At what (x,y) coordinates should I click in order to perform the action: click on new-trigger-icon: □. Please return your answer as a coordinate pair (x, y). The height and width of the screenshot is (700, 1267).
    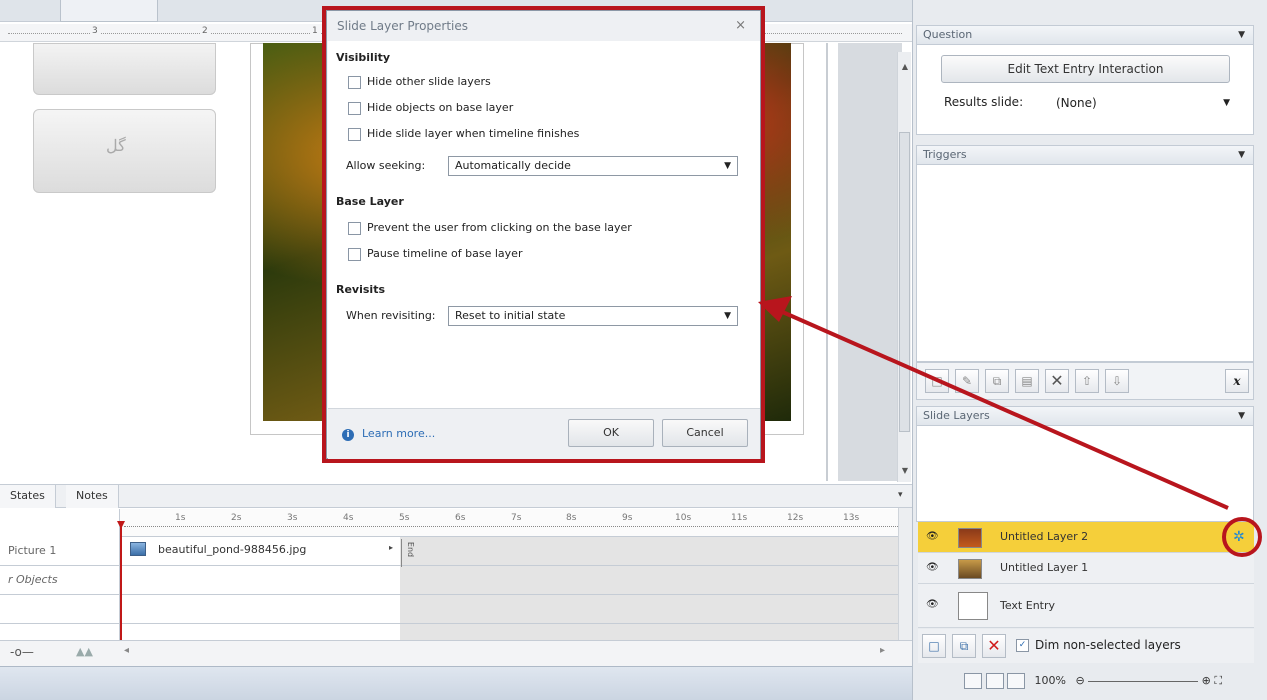
    Looking at the image, I should click on (937, 381).